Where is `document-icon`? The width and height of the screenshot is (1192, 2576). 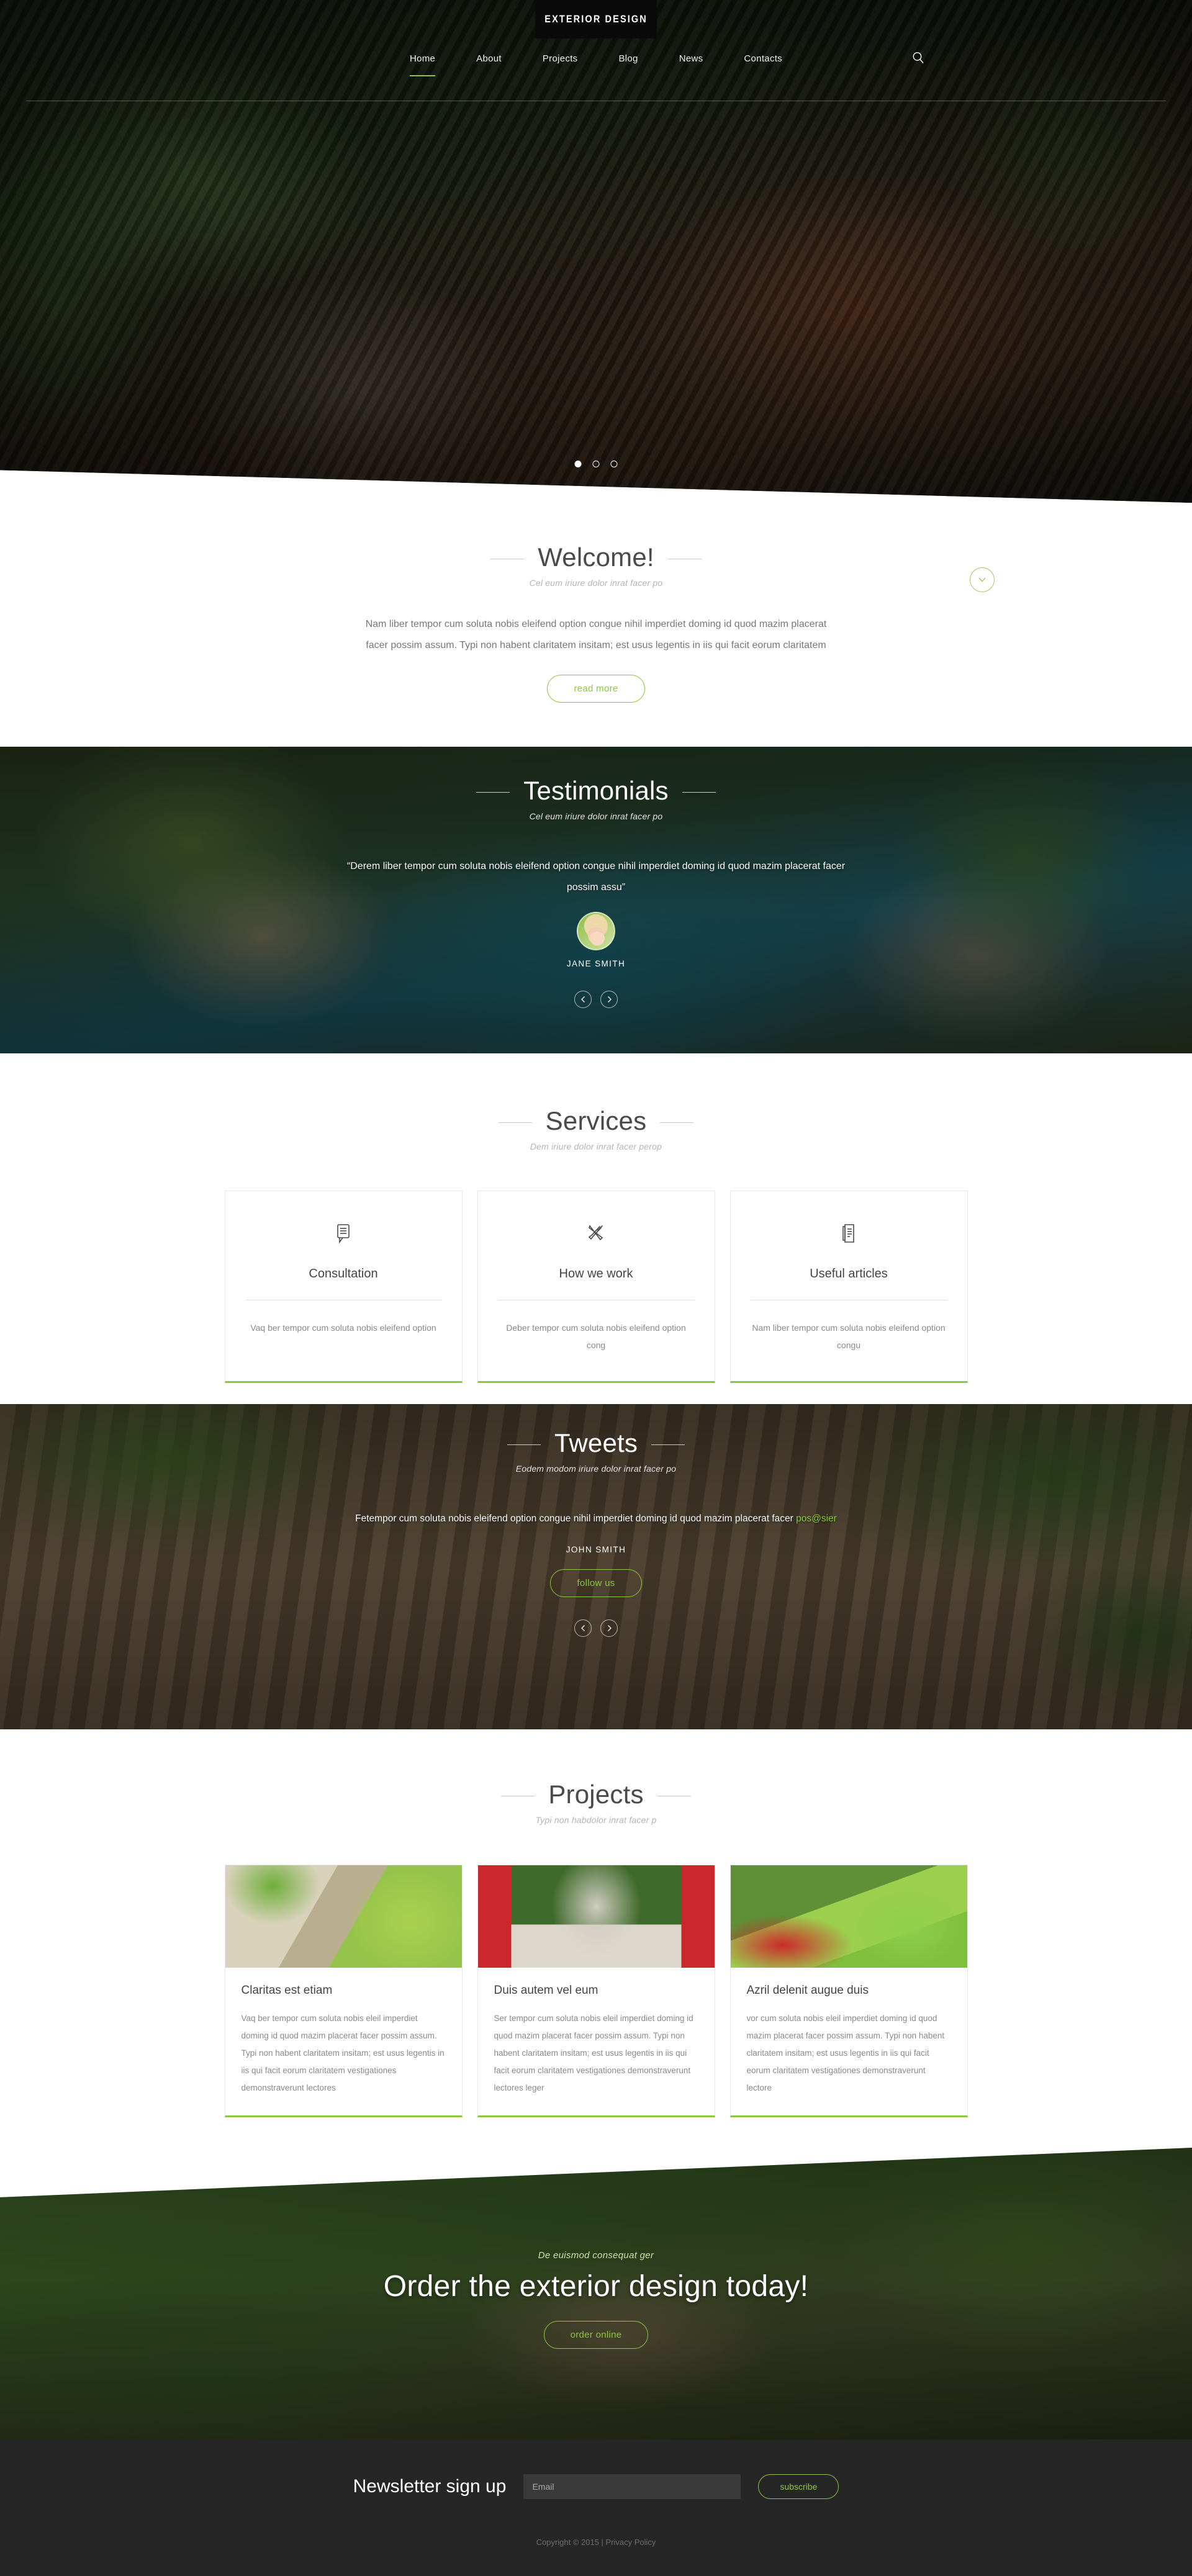
document-icon is located at coordinates (849, 1233).